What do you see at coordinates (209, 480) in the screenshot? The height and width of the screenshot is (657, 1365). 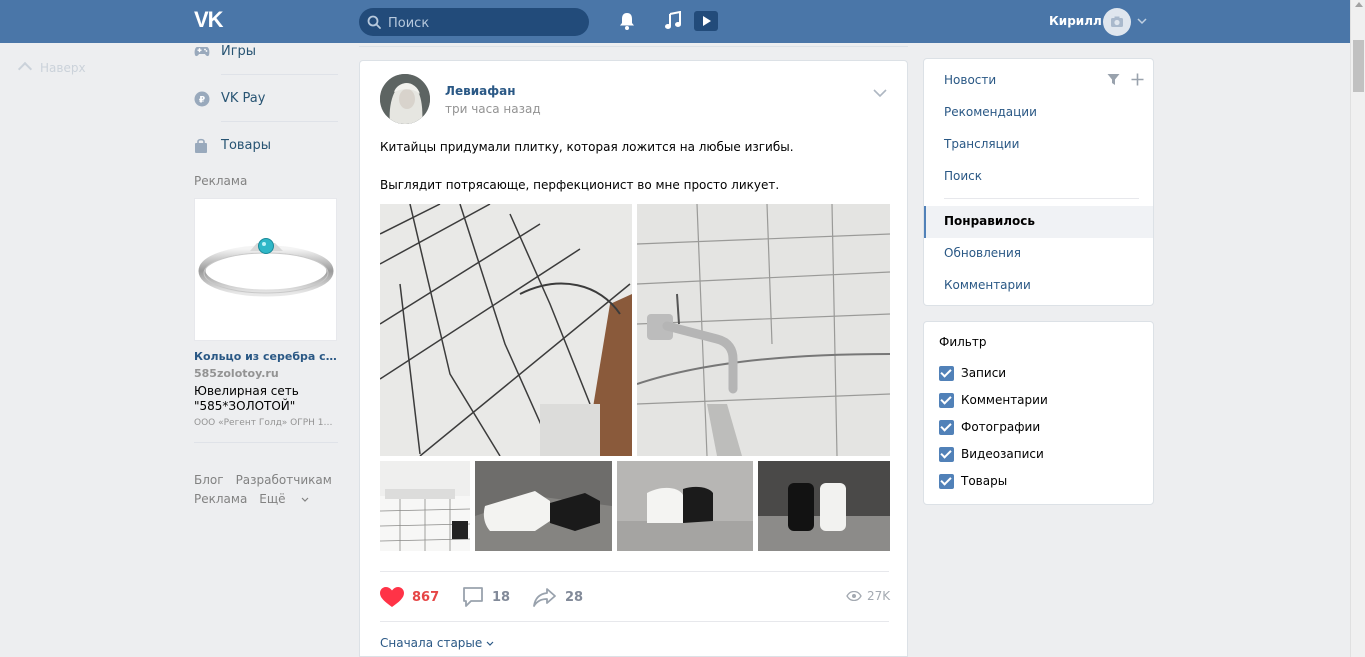 I see `footer-link-blog: Блог` at bounding box center [209, 480].